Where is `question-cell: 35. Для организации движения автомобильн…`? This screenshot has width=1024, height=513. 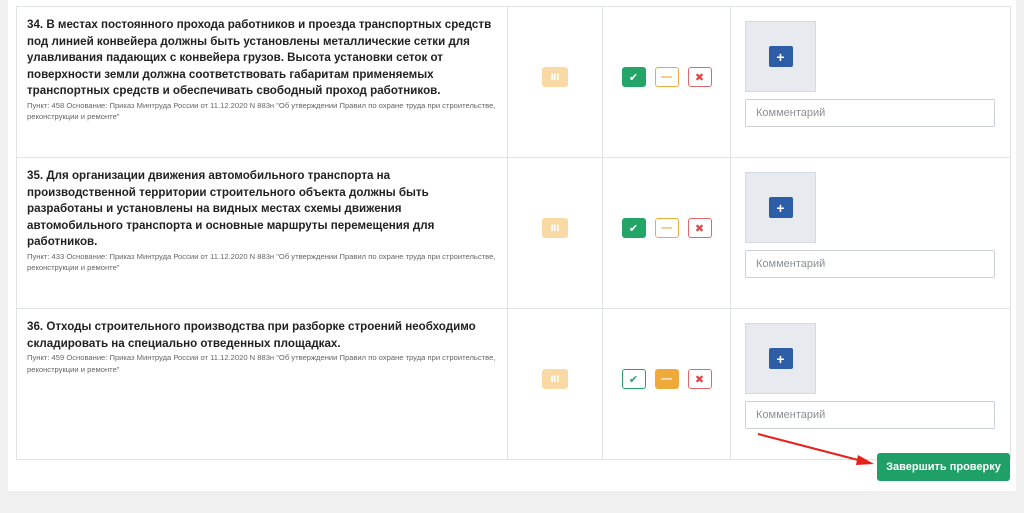 question-cell: 35. Для организации движения автомобильн… is located at coordinates (262, 233).